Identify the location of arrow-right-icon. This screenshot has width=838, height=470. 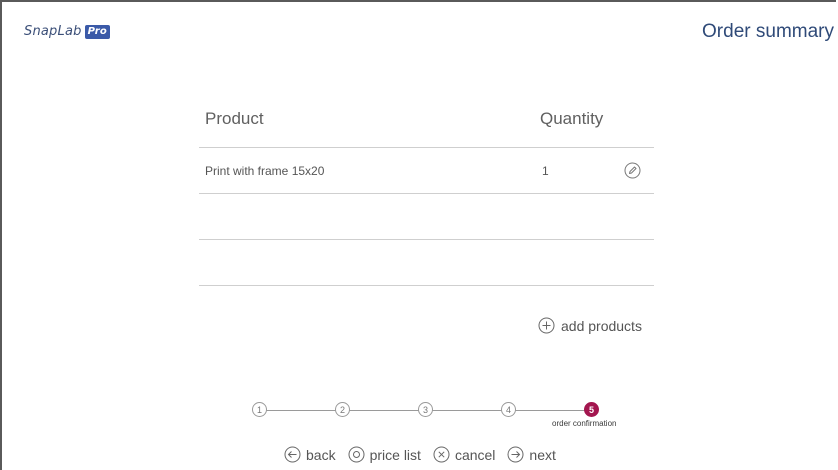
(515, 454).